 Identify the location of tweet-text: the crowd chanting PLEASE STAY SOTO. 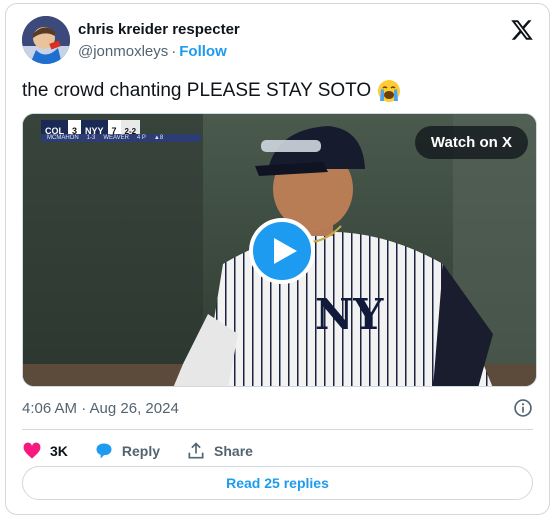
(211, 91).